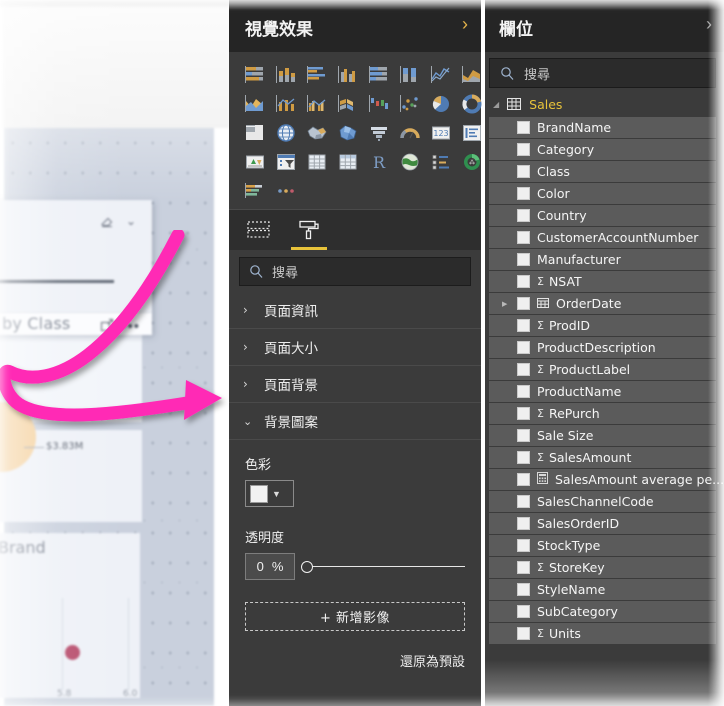 The image size is (724, 706). I want to click on stacked-area-chart-icon, so click(254, 103).